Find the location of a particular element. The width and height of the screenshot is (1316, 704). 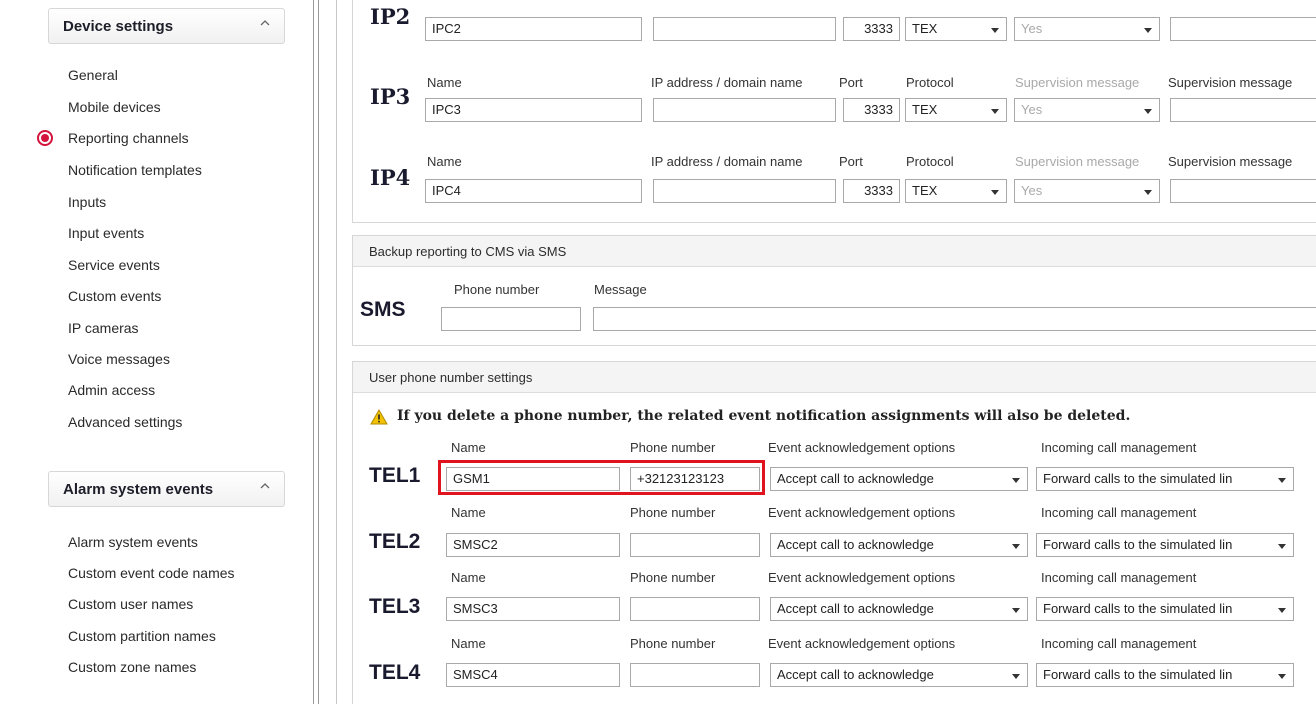

tel2-phone-input is located at coordinates (695, 545).